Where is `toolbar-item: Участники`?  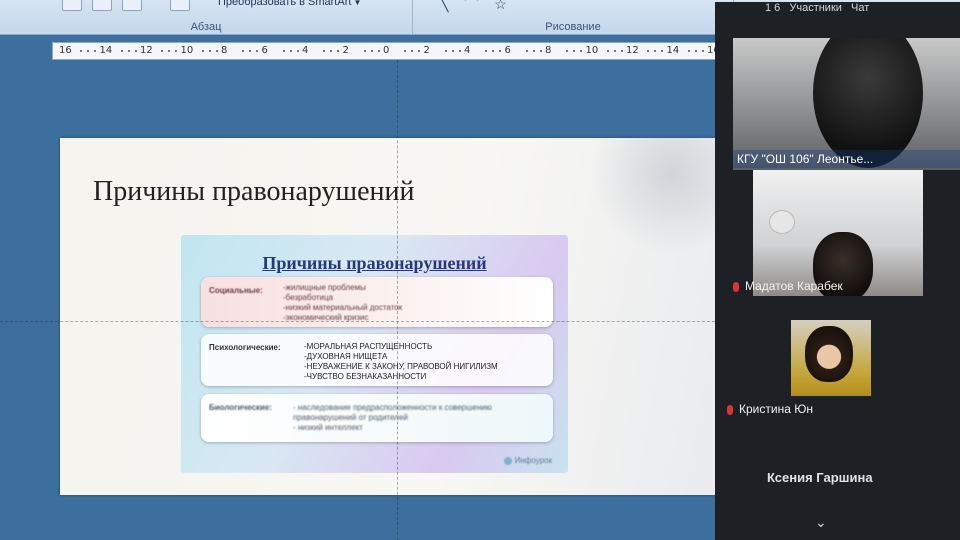 toolbar-item: Участники is located at coordinates (815, 8).